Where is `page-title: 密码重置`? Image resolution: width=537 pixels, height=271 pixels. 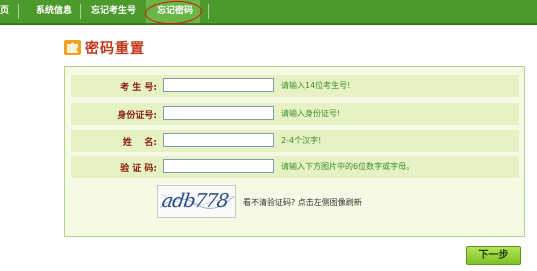 page-title: 密码重置 is located at coordinates (115, 49).